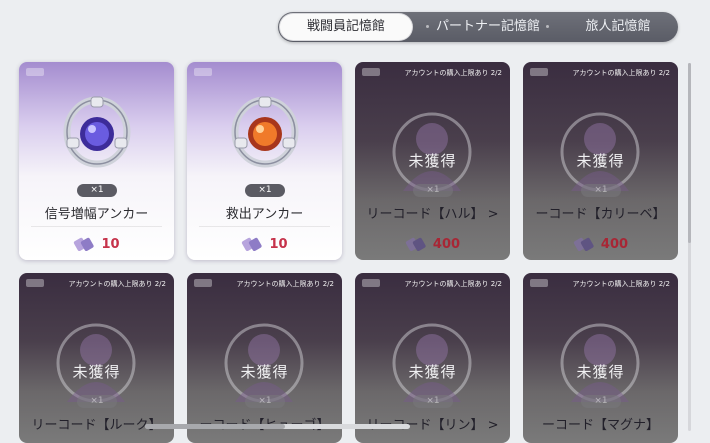  What do you see at coordinates (600, 358) in the screenshot?
I see `shop-card-magna-code: アカウントの購入上限あり 2/2 未獲得 ×1 ーコード【マグナ】` at bounding box center [600, 358].